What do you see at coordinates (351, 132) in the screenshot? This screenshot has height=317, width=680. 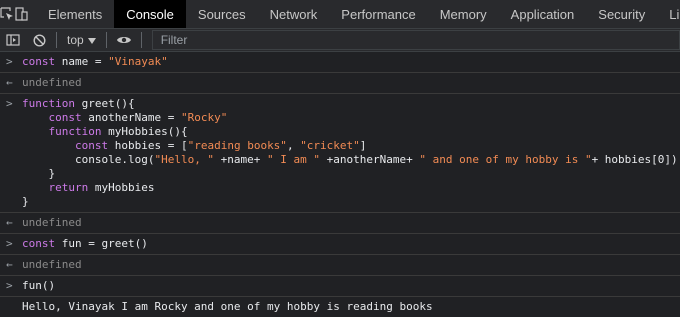 I see `code-line: function myHobbies(){` at bounding box center [351, 132].